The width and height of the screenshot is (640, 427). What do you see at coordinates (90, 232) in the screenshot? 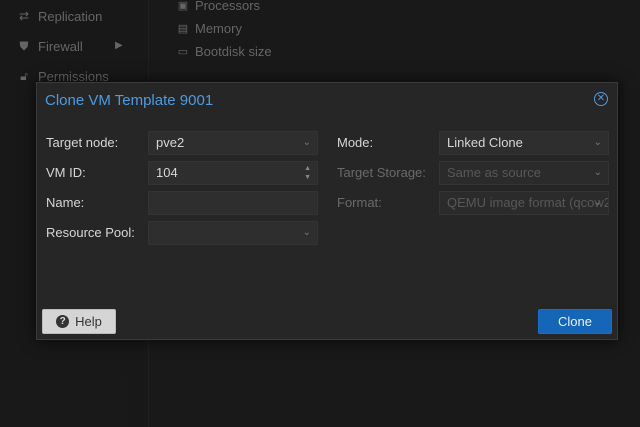
I see `resource-pool-label: Resource Pool:` at bounding box center [90, 232].